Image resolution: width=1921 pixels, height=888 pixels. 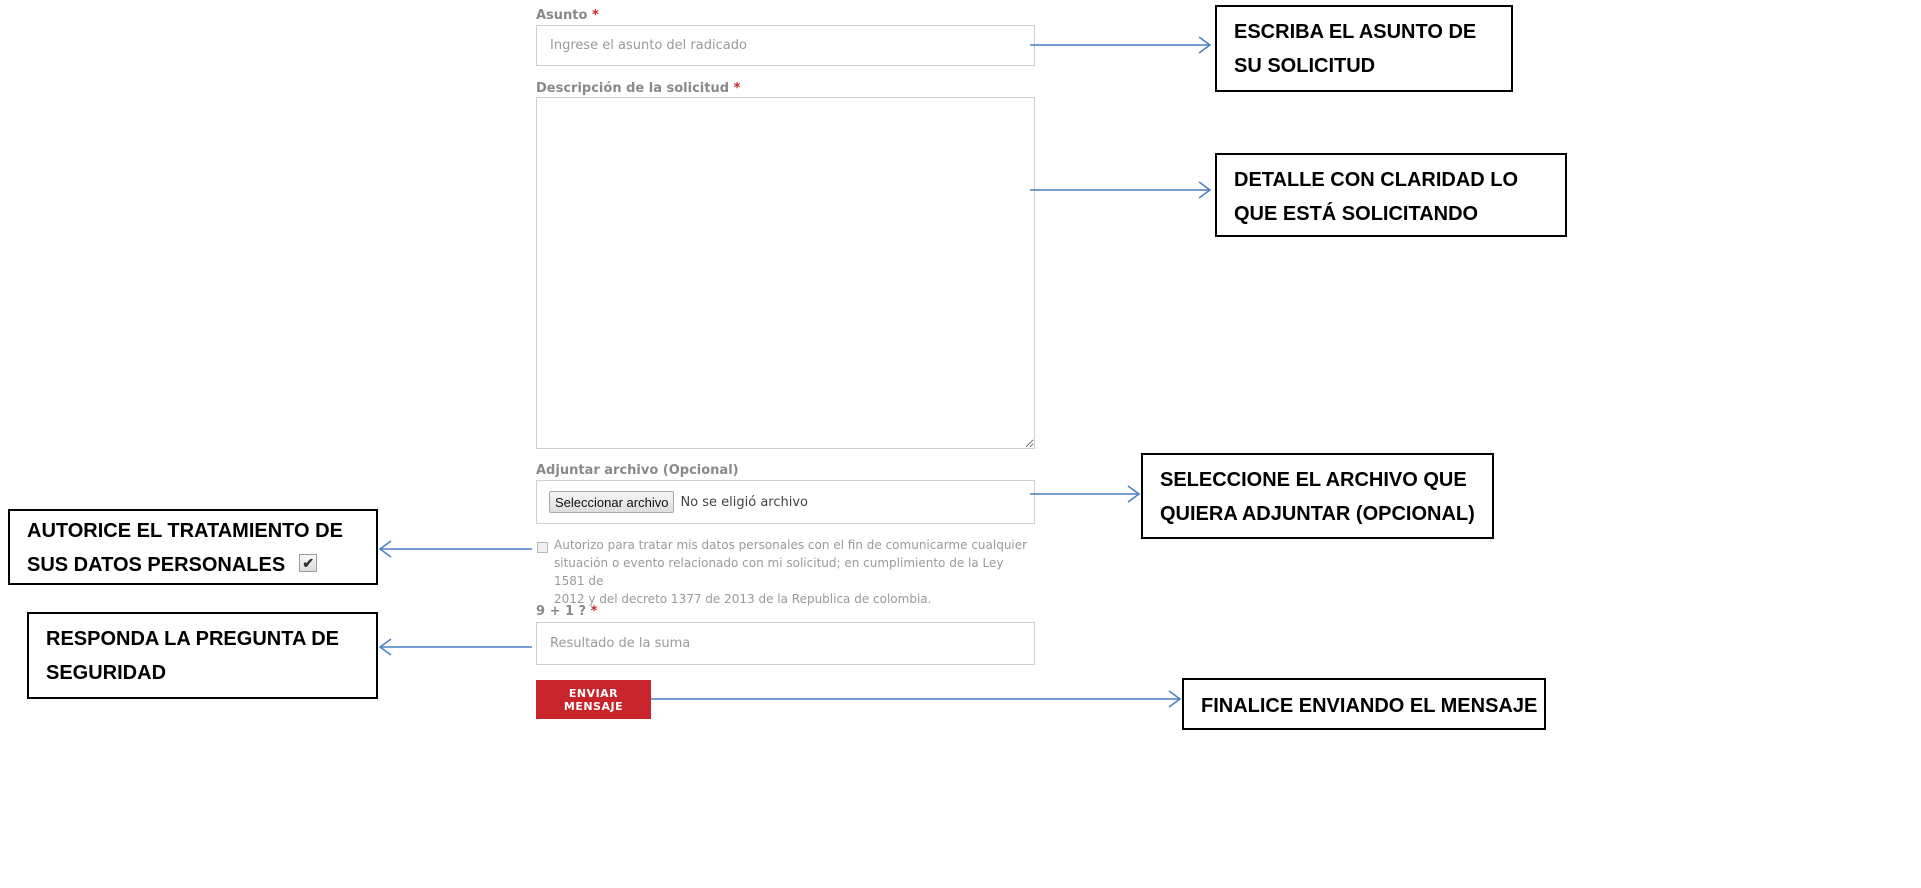 What do you see at coordinates (637, 470) in the screenshot?
I see `attachment-label: Adjuntar archivo (Opcional)` at bounding box center [637, 470].